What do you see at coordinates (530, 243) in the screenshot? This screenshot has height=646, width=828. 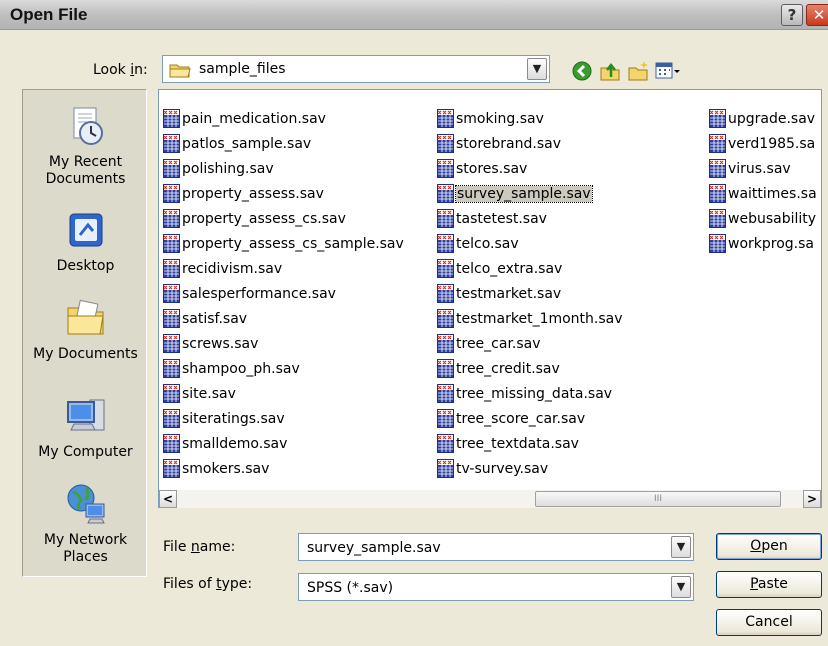 I see `file-item: telco.sav` at bounding box center [530, 243].